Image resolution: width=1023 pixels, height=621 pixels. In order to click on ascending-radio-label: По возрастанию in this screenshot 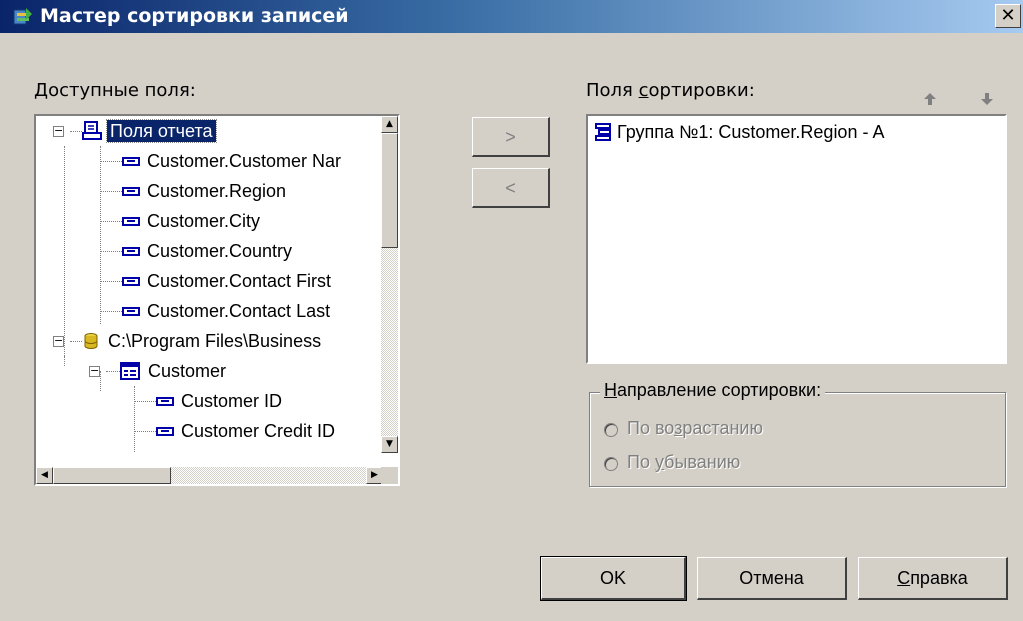, I will do `click(695, 428)`.